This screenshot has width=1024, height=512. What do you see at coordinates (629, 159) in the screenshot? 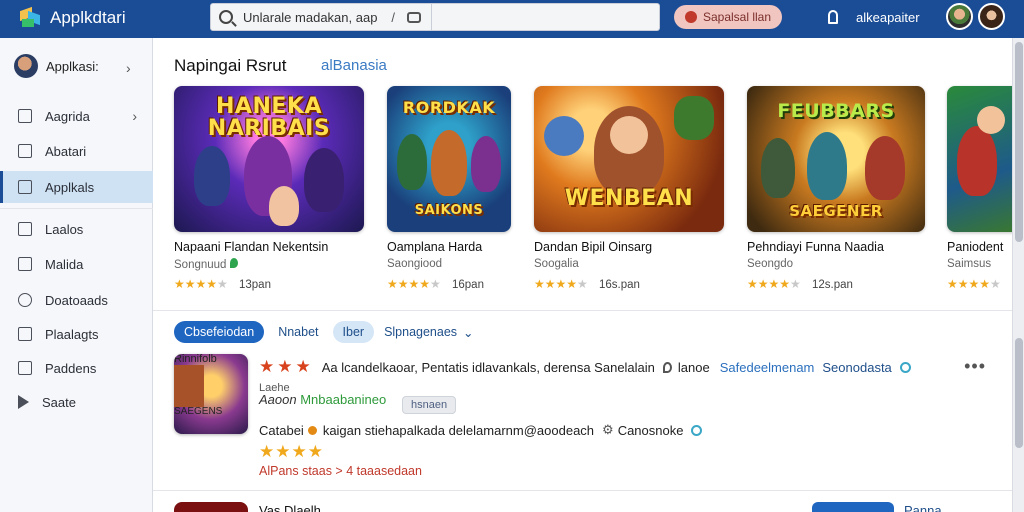
I see `app-thumbnail: WENBEAN` at bounding box center [629, 159].